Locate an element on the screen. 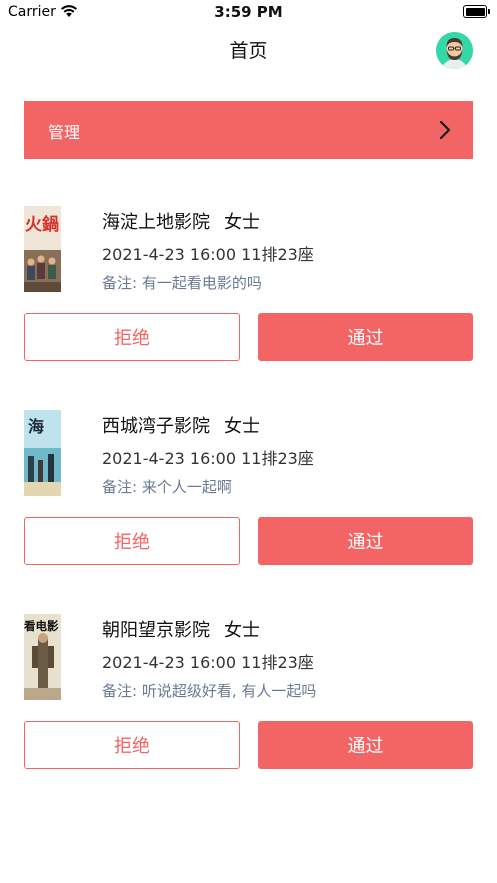 The image size is (497, 883). bearded-man-avatar-icon is located at coordinates (454, 50).